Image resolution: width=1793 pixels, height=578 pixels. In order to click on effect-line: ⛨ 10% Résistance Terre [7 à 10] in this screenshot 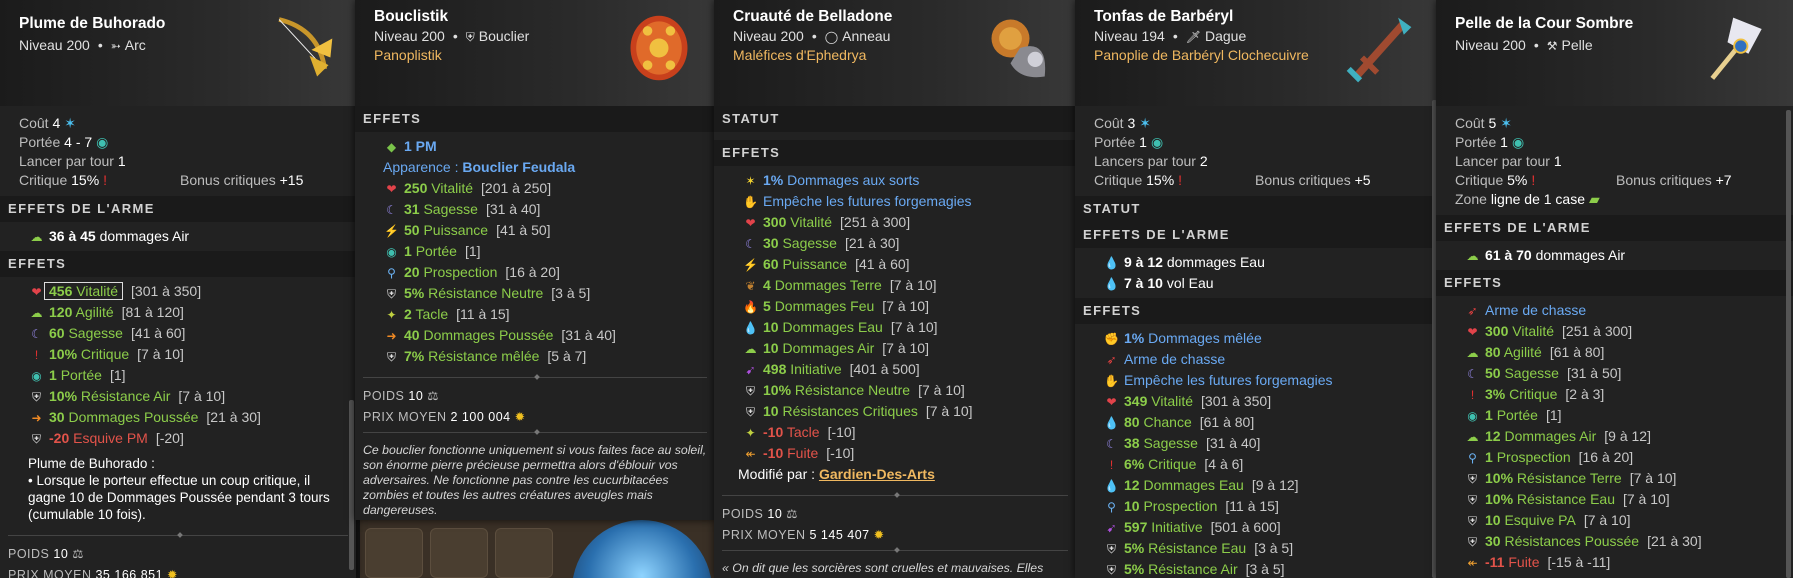, I will do `click(1628, 478)`.